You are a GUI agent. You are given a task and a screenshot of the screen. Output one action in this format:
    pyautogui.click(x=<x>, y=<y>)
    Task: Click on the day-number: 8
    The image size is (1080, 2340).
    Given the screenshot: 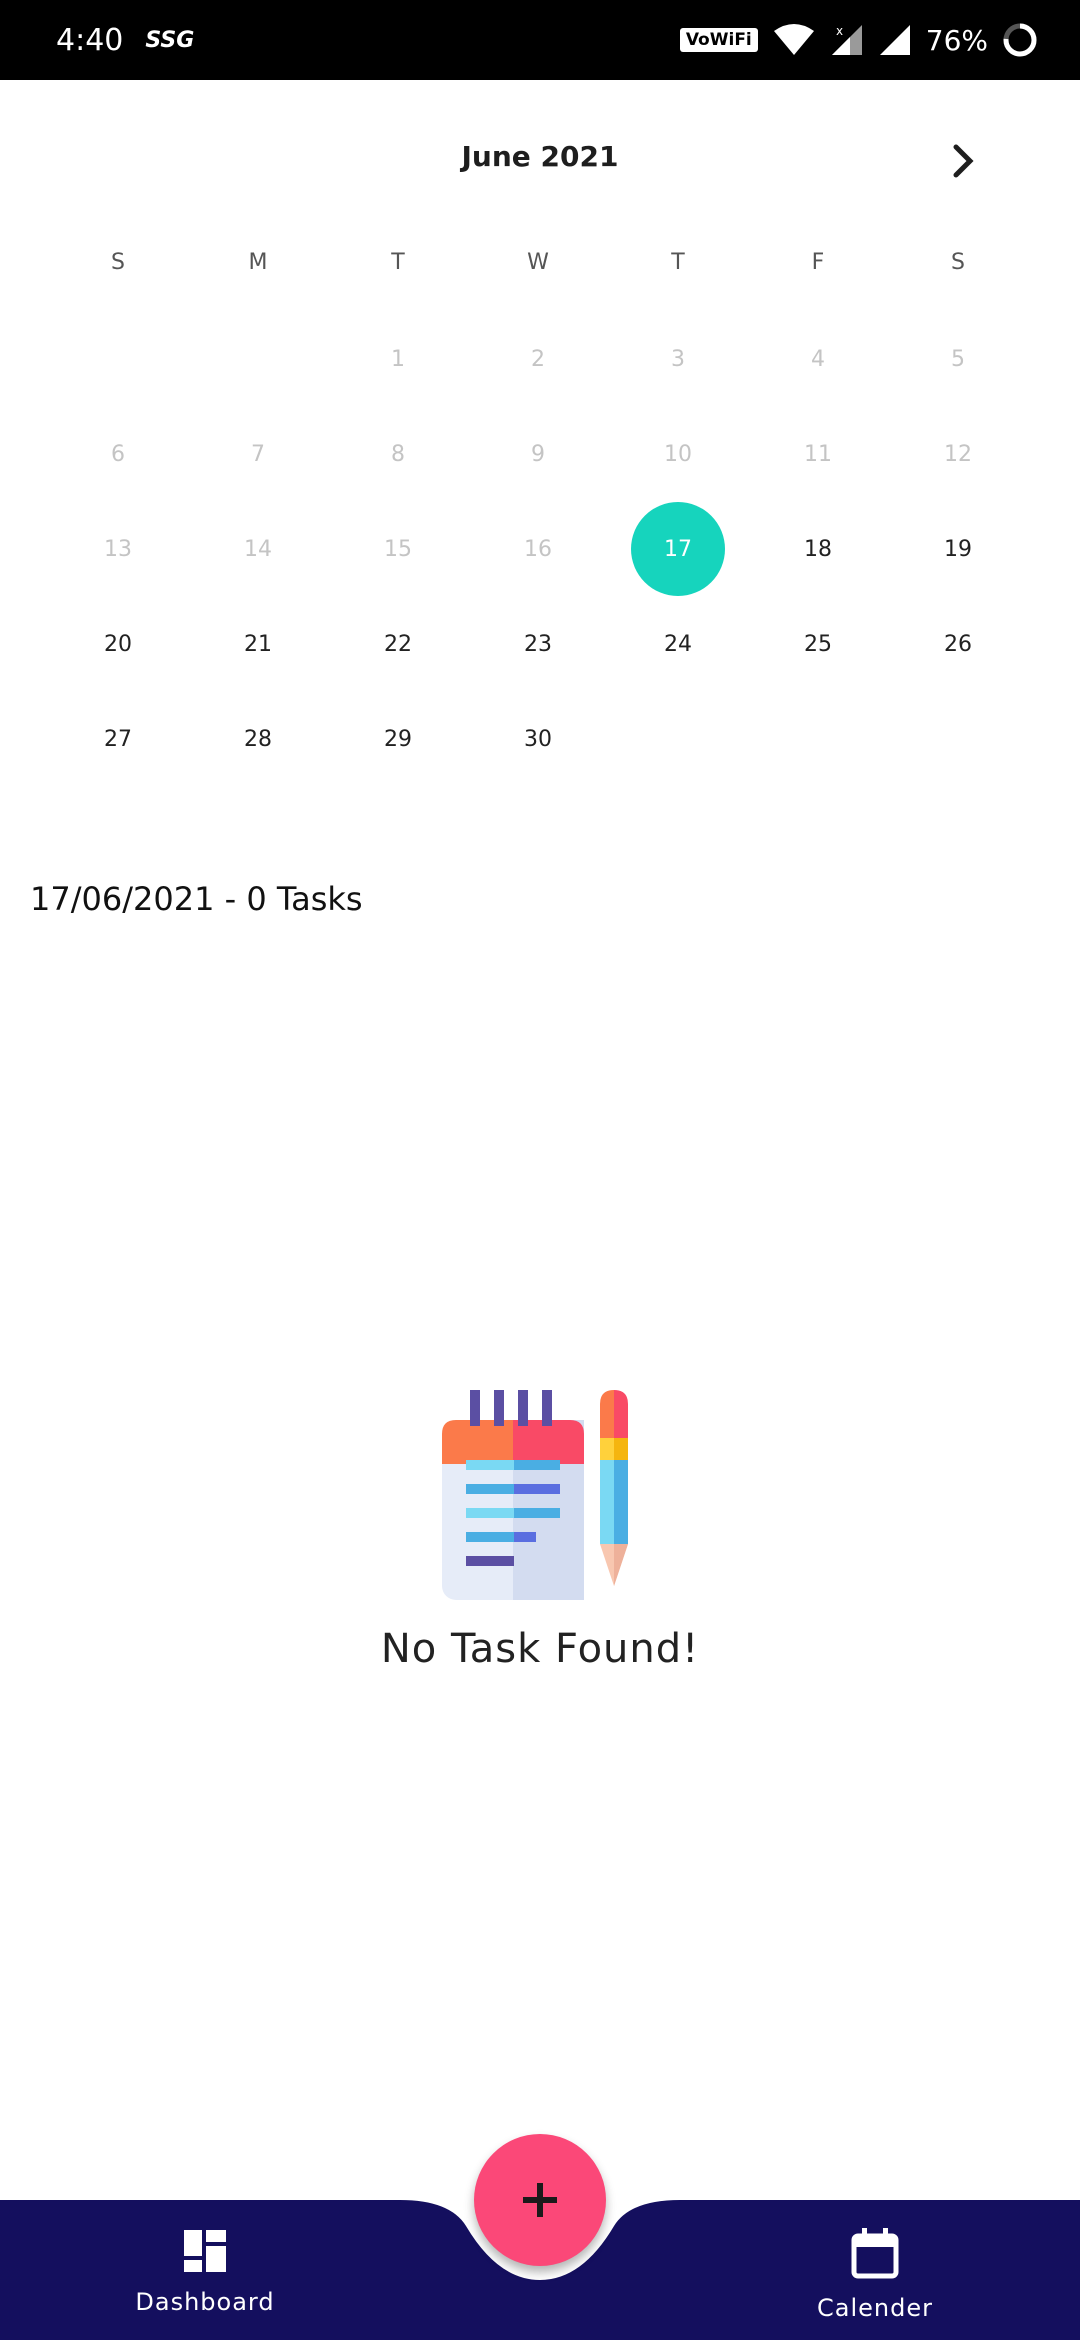 What is the action you would take?
    pyautogui.click(x=398, y=454)
    